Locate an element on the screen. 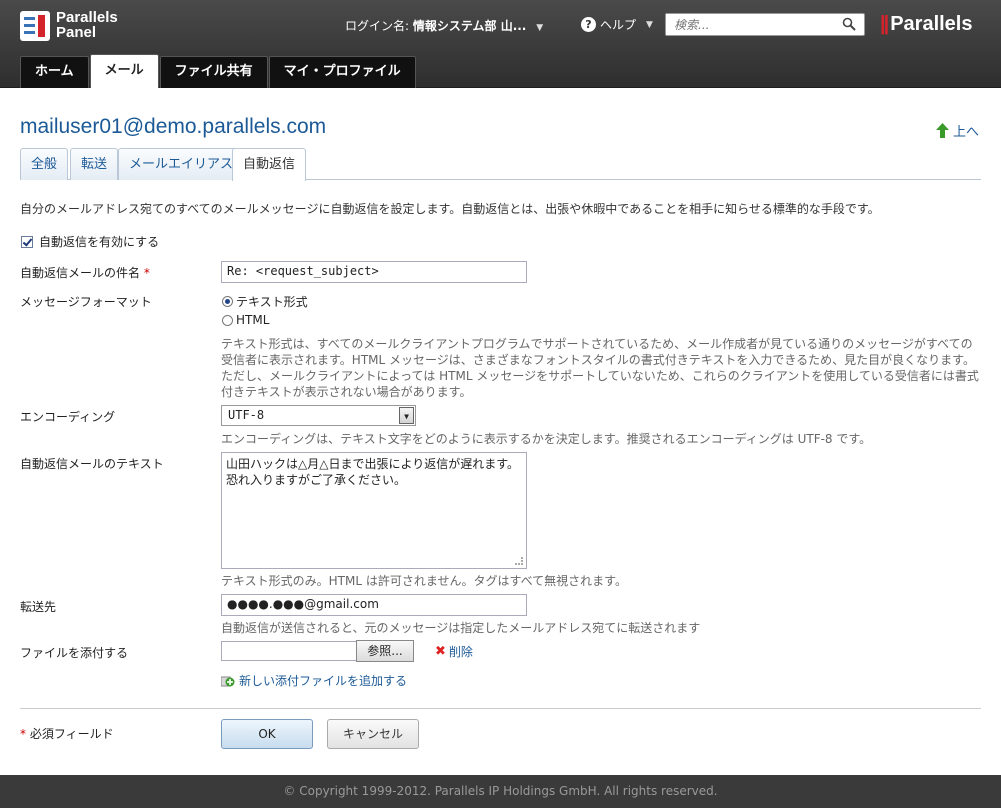 Image resolution: width=1001 pixels, height=808 pixels. sub-tabs: 全般 転送 メールエイリアス 自動返信 is located at coordinates (500, 164).